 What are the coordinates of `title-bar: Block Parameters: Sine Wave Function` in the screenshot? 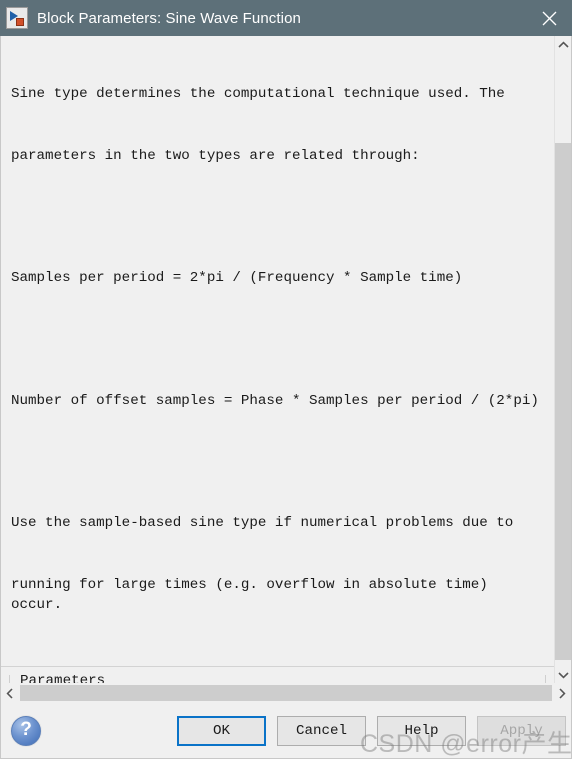 It's located at (286, 18).